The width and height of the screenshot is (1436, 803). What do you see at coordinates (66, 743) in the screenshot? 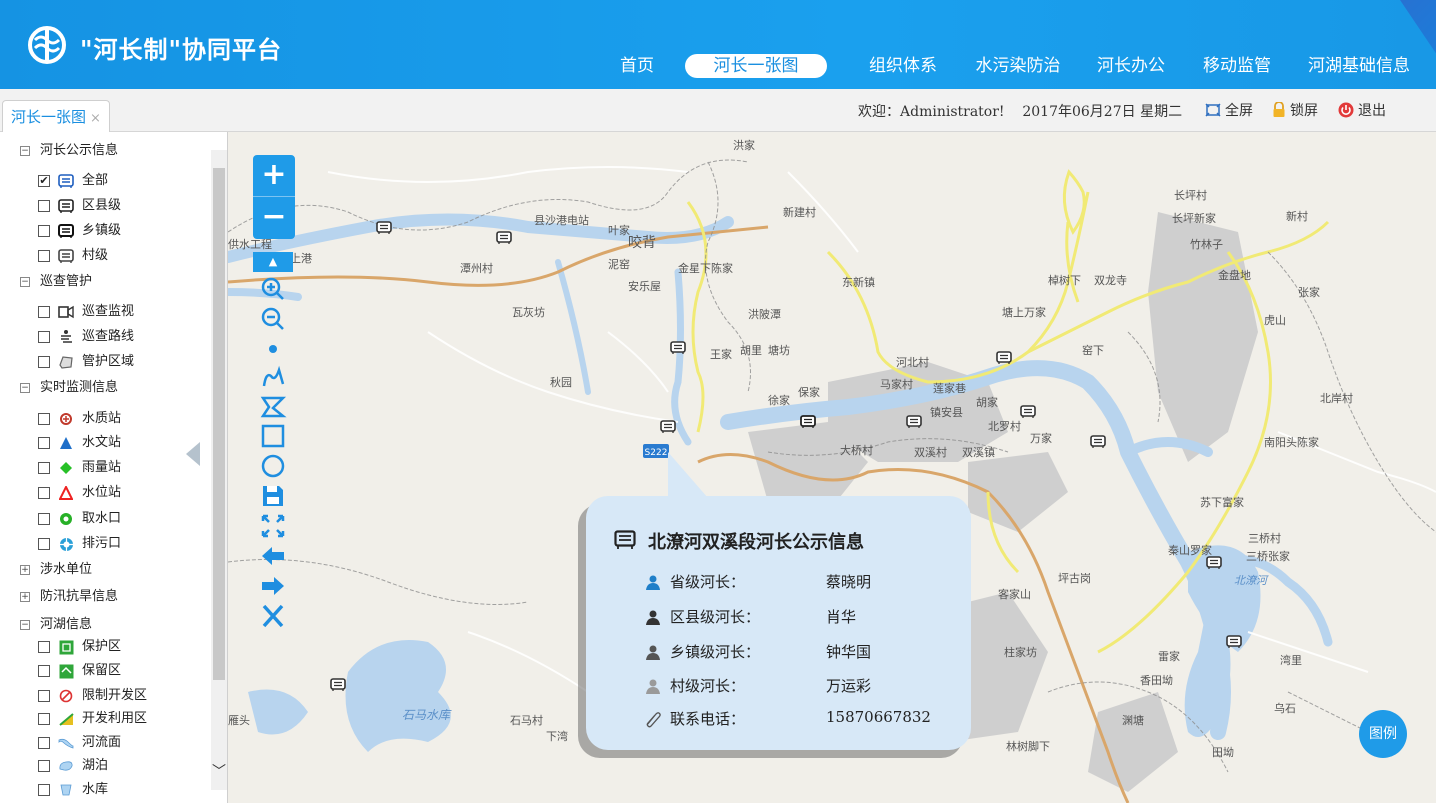
I see `river-icon` at bounding box center [66, 743].